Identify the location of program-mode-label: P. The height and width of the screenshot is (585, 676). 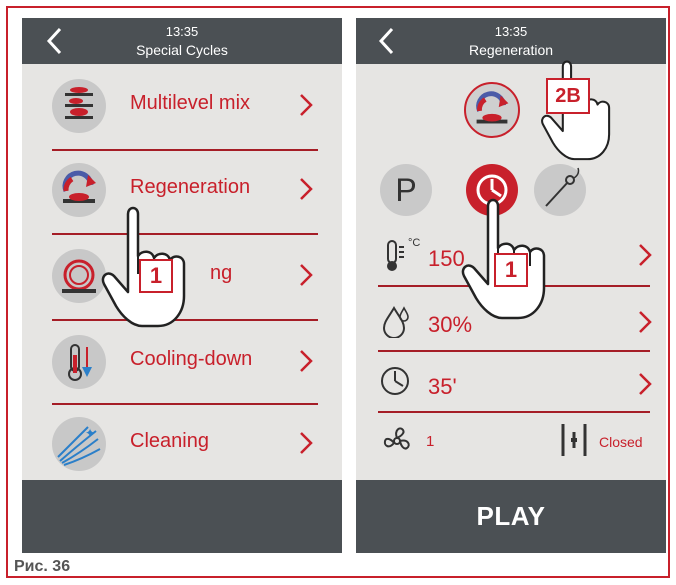
(406, 190).